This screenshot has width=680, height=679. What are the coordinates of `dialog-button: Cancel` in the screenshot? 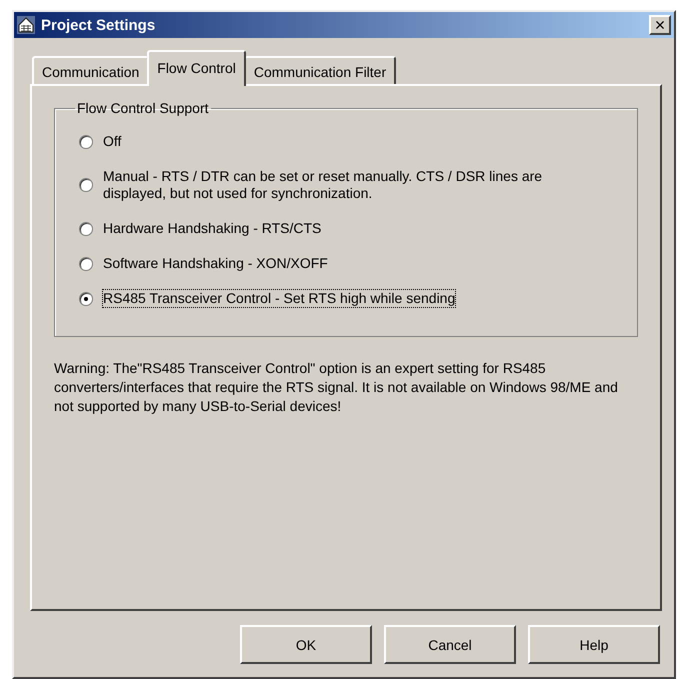 It's located at (450, 644).